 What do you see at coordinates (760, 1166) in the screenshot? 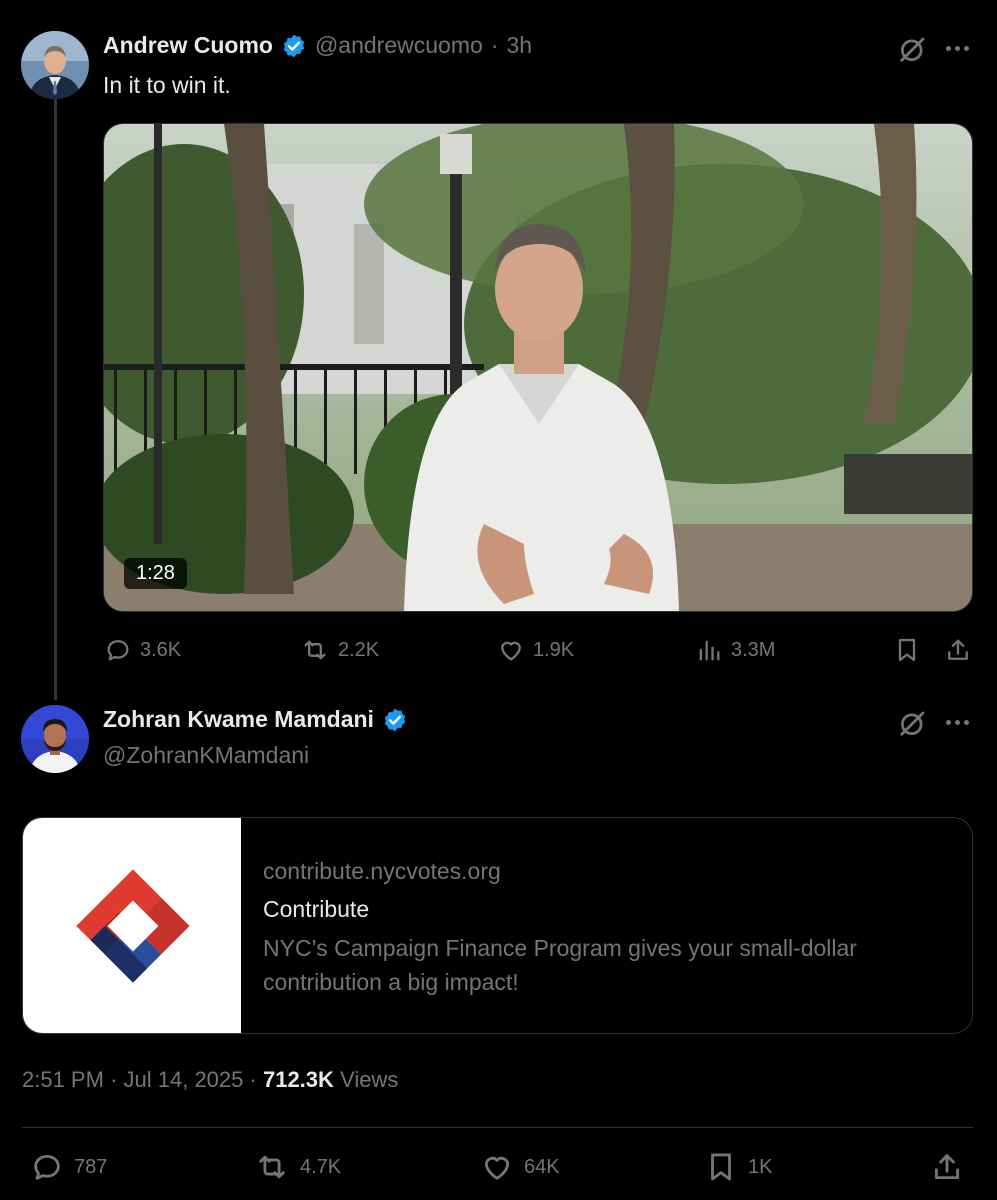
I see `bookmark-count: 1K` at bounding box center [760, 1166].